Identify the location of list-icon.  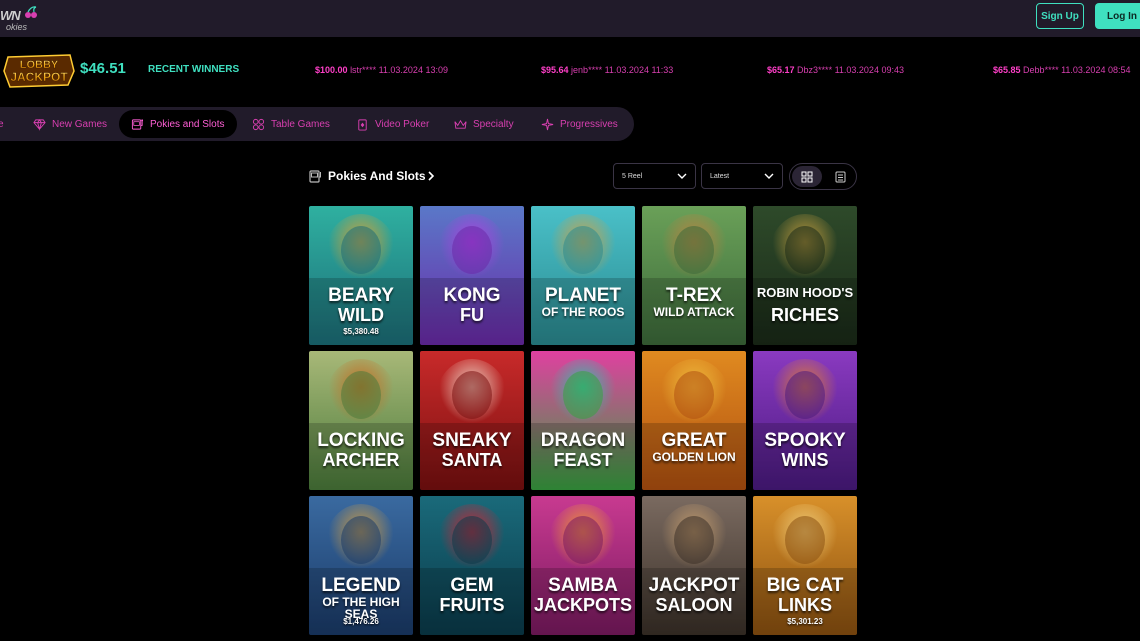
(840, 176).